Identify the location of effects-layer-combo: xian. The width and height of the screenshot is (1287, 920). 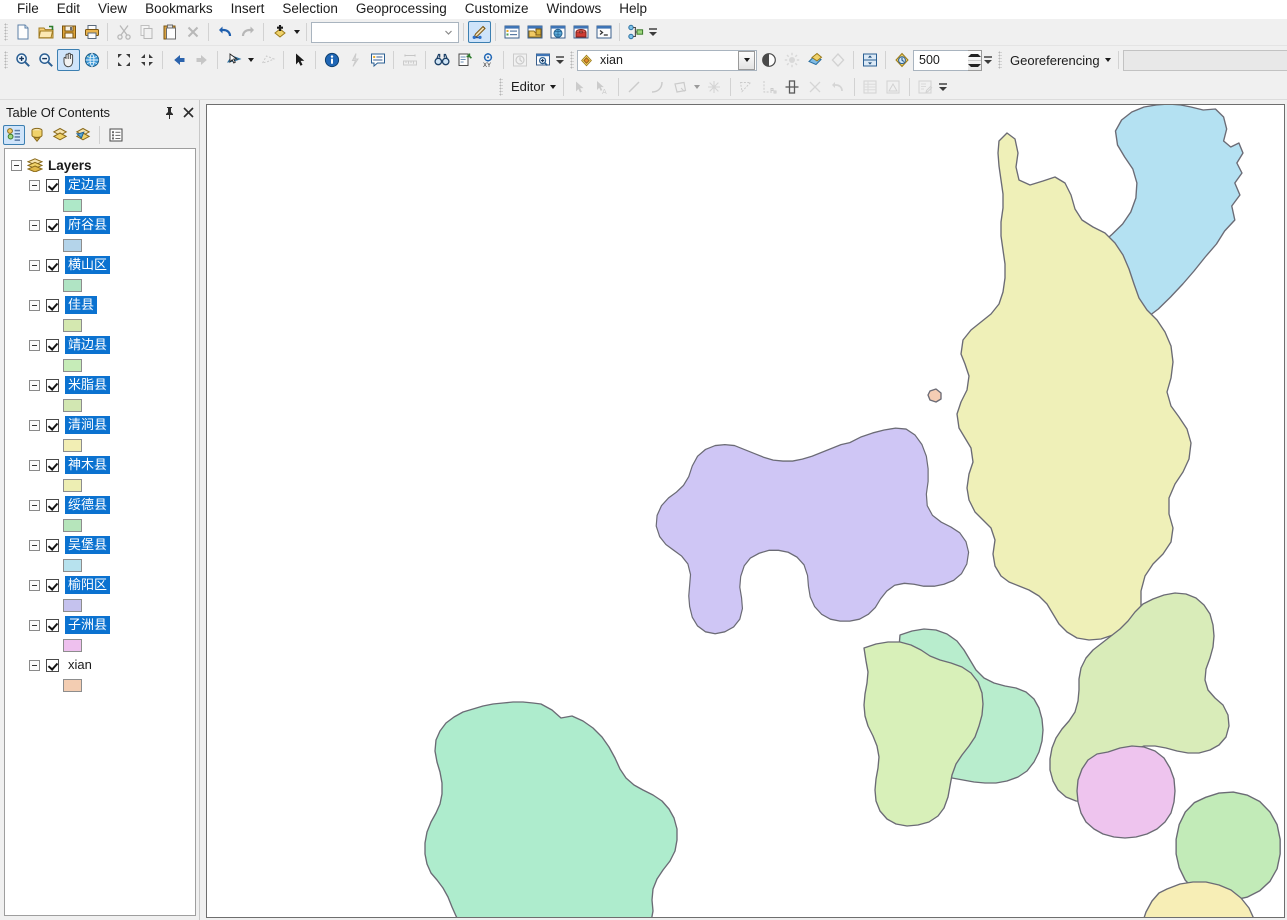
(667, 60).